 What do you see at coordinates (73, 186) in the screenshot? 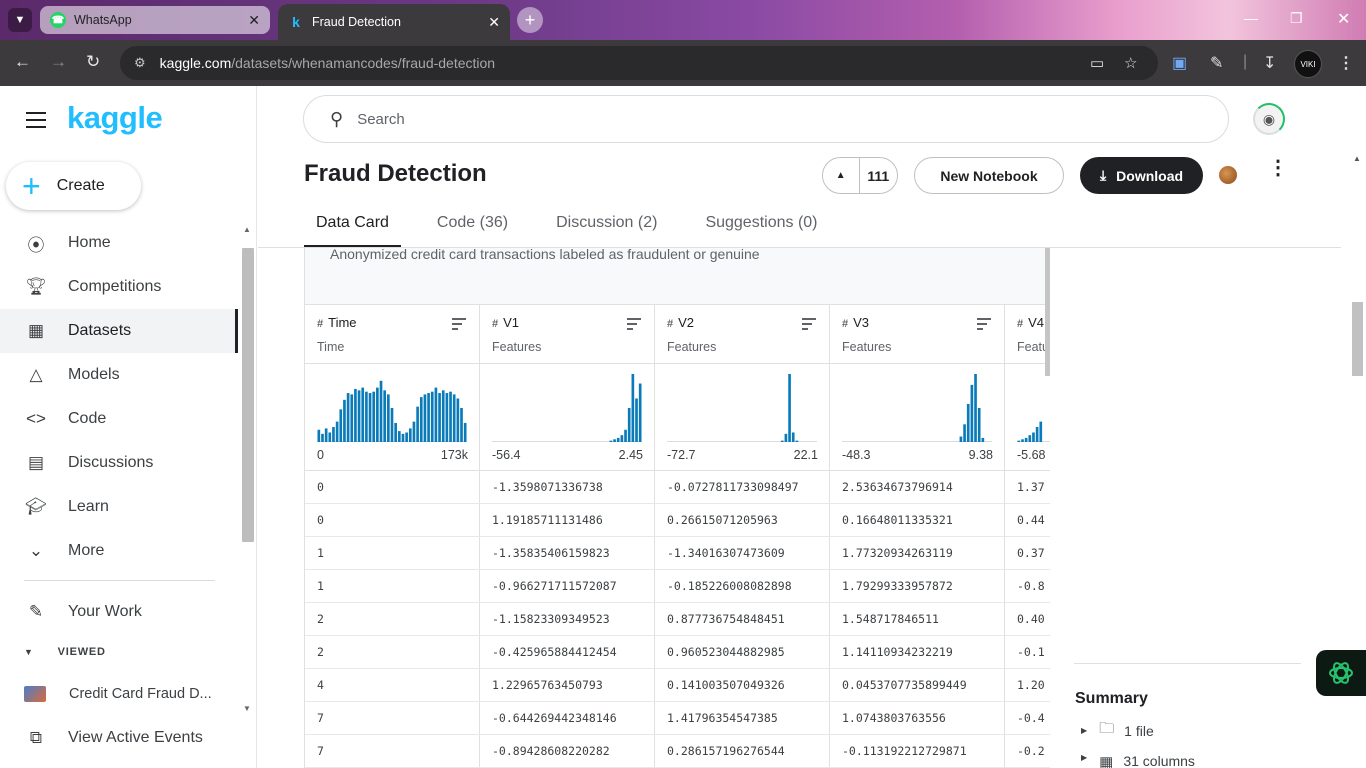
I see `create-button: + Create` at bounding box center [73, 186].